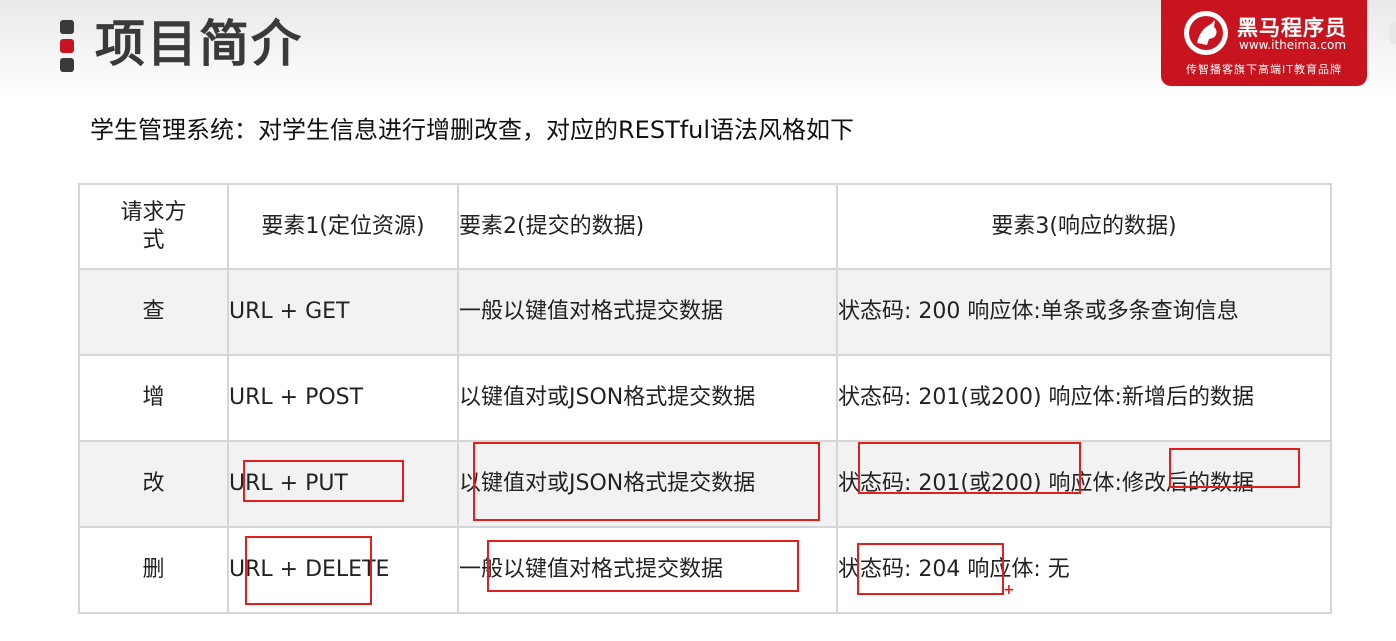 This screenshot has height=641, width=1396. What do you see at coordinates (343, 398) in the screenshot?
I see `cell-resource: URL + POST` at bounding box center [343, 398].